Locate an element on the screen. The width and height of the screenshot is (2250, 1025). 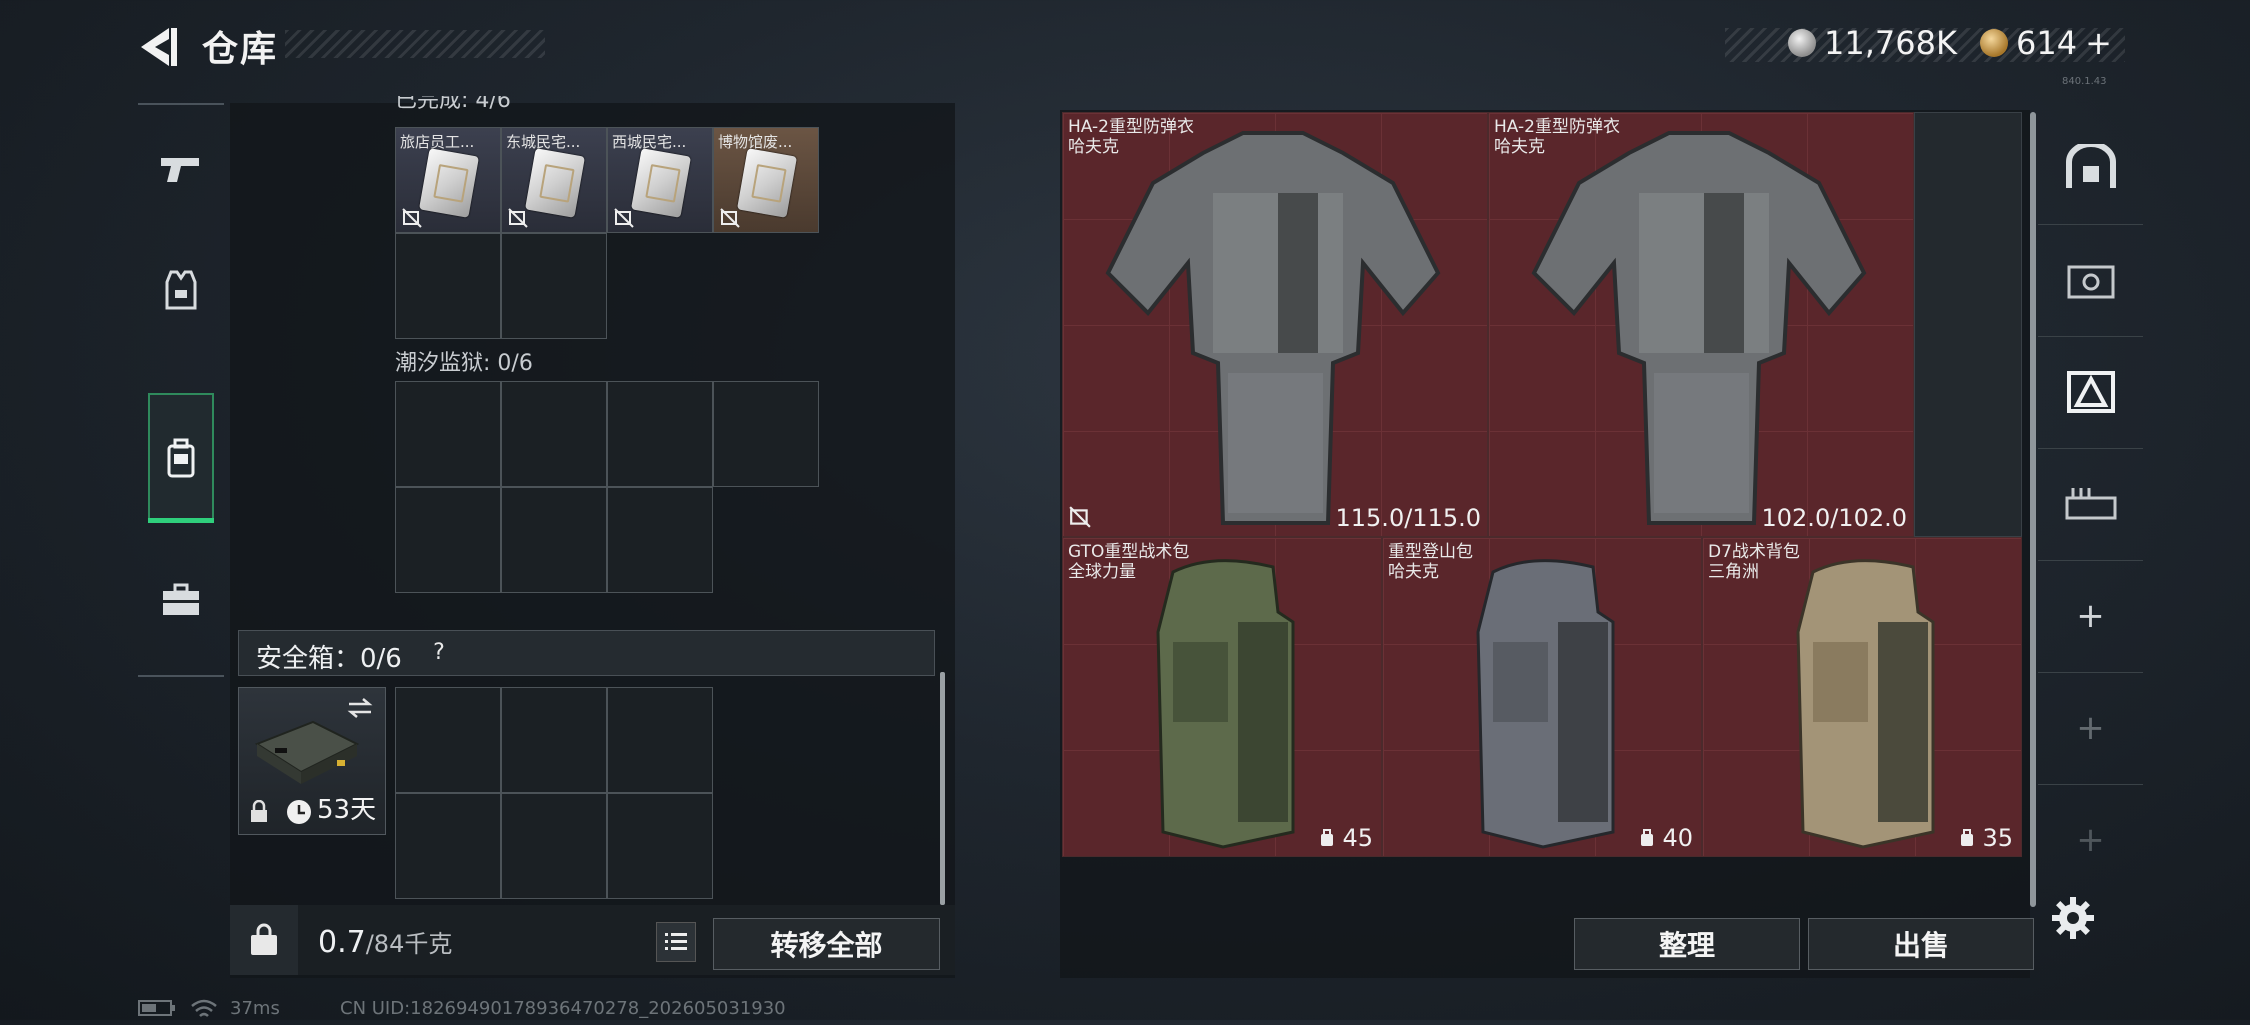
left-nav is located at coordinates (181, 390).